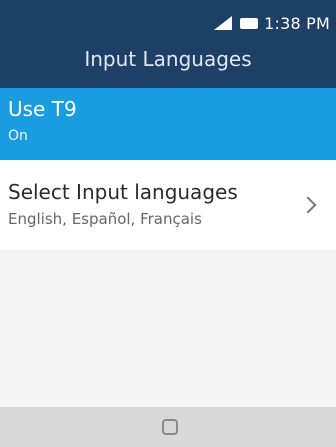 This screenshot has height=447, width=336. What do you see at coordinates (249, 23) in the screenshot?
I see `battery-icon` at bounding box center [249, 23].